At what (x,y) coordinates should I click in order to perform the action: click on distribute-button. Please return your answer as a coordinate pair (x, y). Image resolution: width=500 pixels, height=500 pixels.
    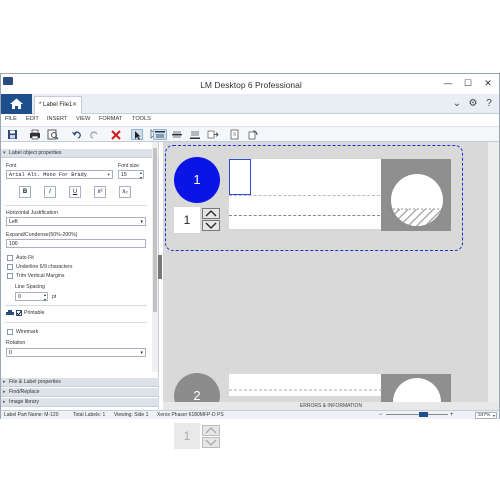
    Looking at the image, I should click on (213, 134).